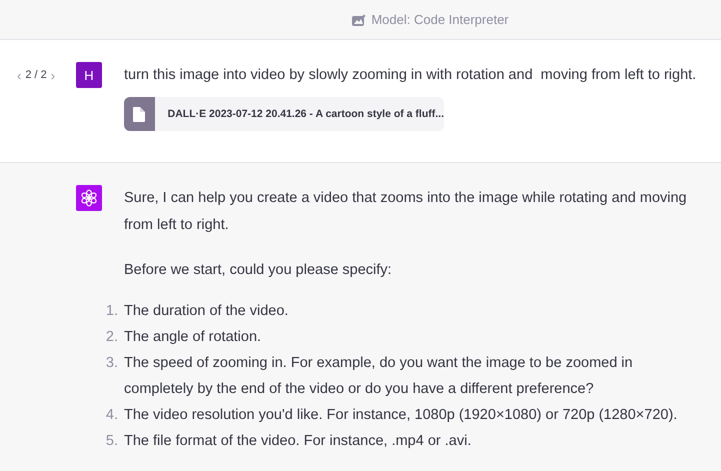 The width and height of the screenshot is (721, 471). I want to click on list-number: 3., so click(111, 363).